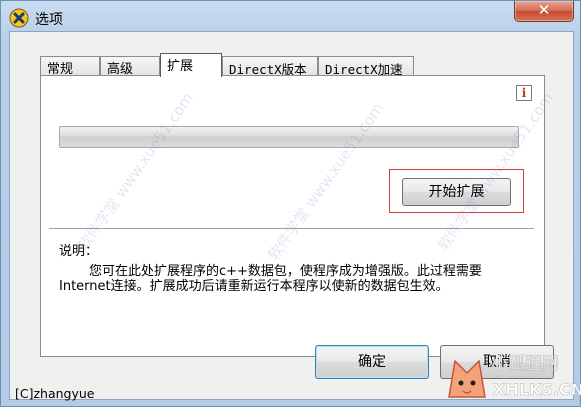  I want to click on tab-advanced: 高级, so click(130, 66).